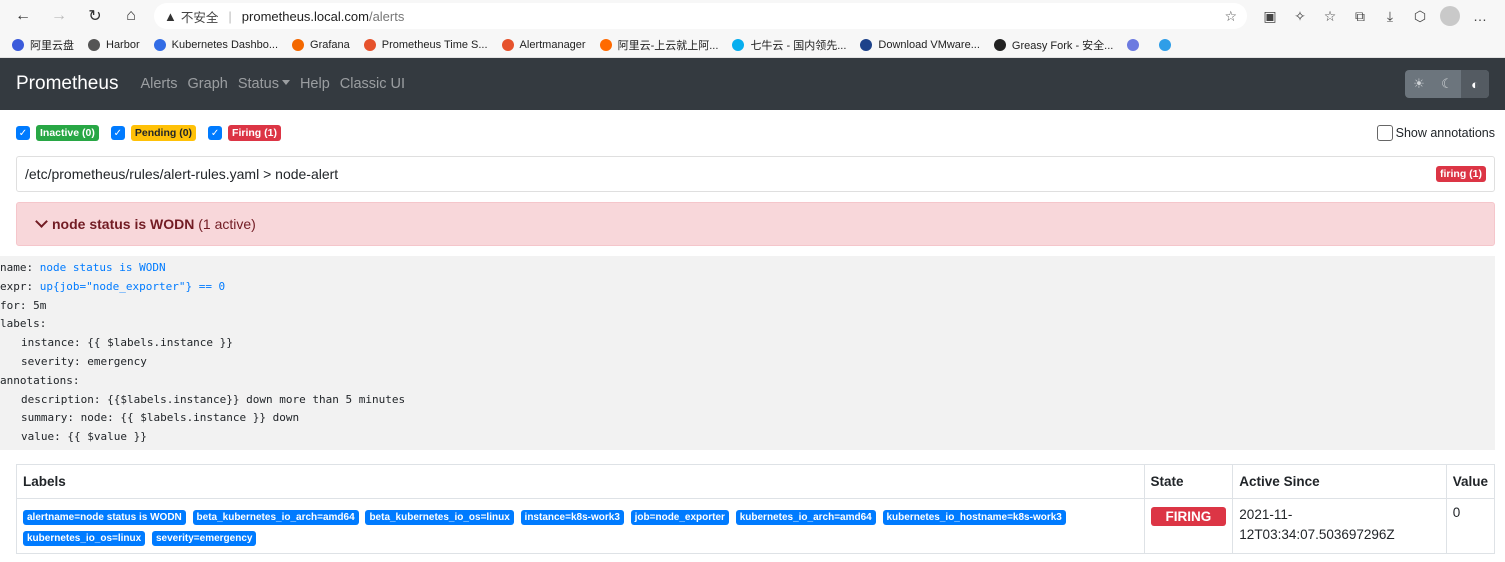 The height and width of the screenshot is (562, 1505). I want to click on alert-value-cell: 0, so click(1470, 525).